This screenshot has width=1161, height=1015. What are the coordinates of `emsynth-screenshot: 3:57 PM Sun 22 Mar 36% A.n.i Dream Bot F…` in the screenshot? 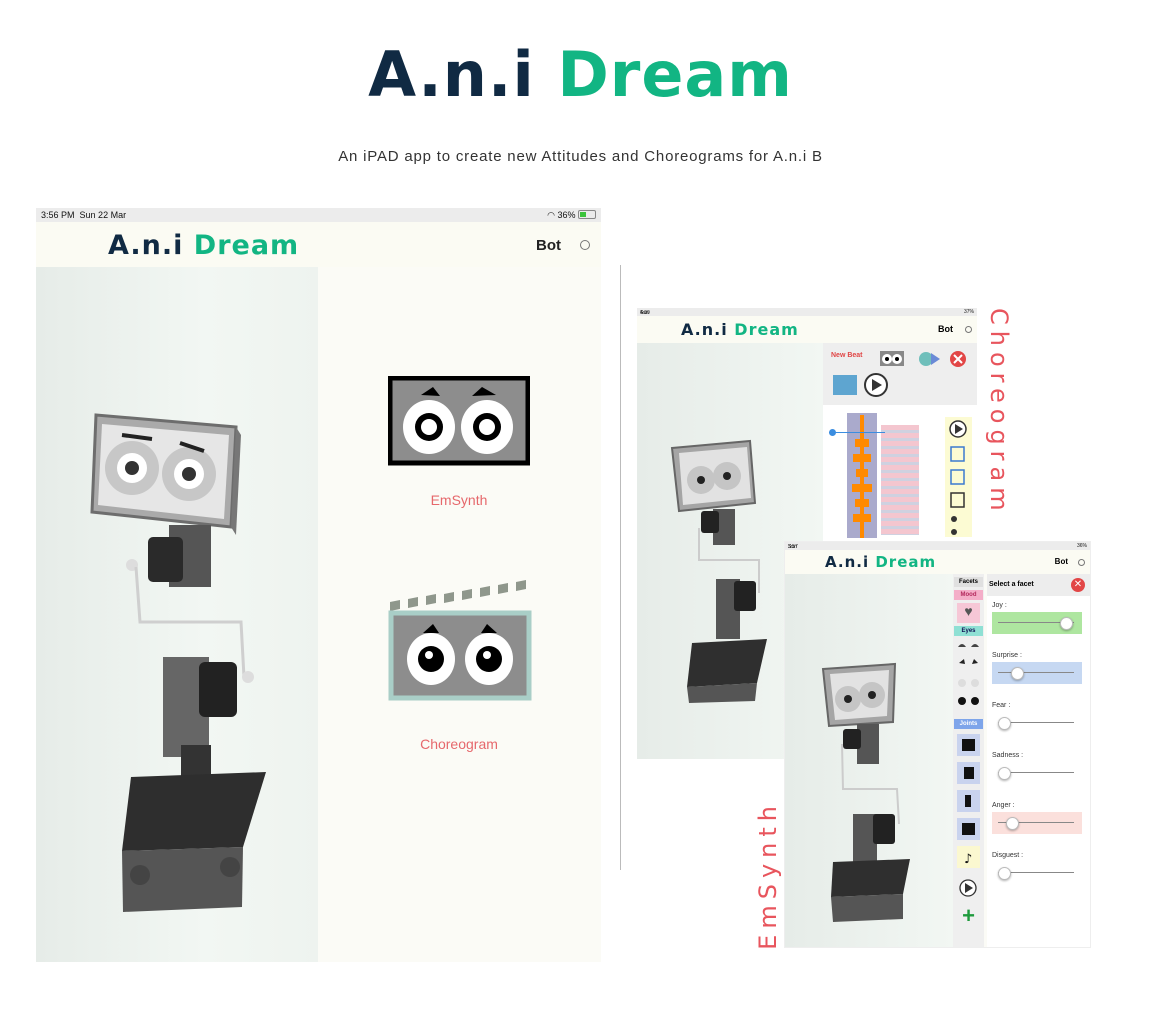 It's located at (937, 744).